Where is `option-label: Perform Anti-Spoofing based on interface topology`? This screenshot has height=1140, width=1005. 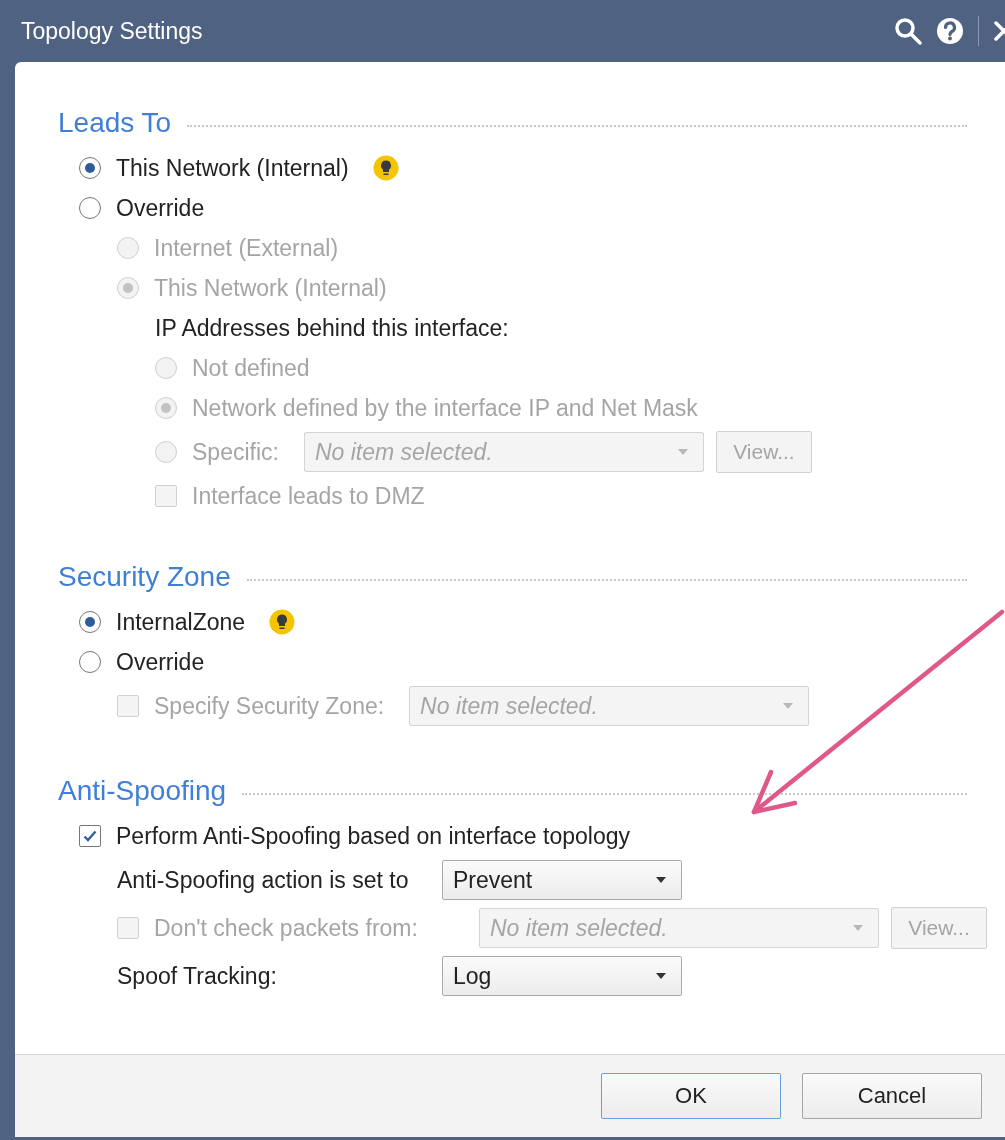 option-label: Perform Anti-Spoofing based on interface topology is located at coordinates (373, 836).